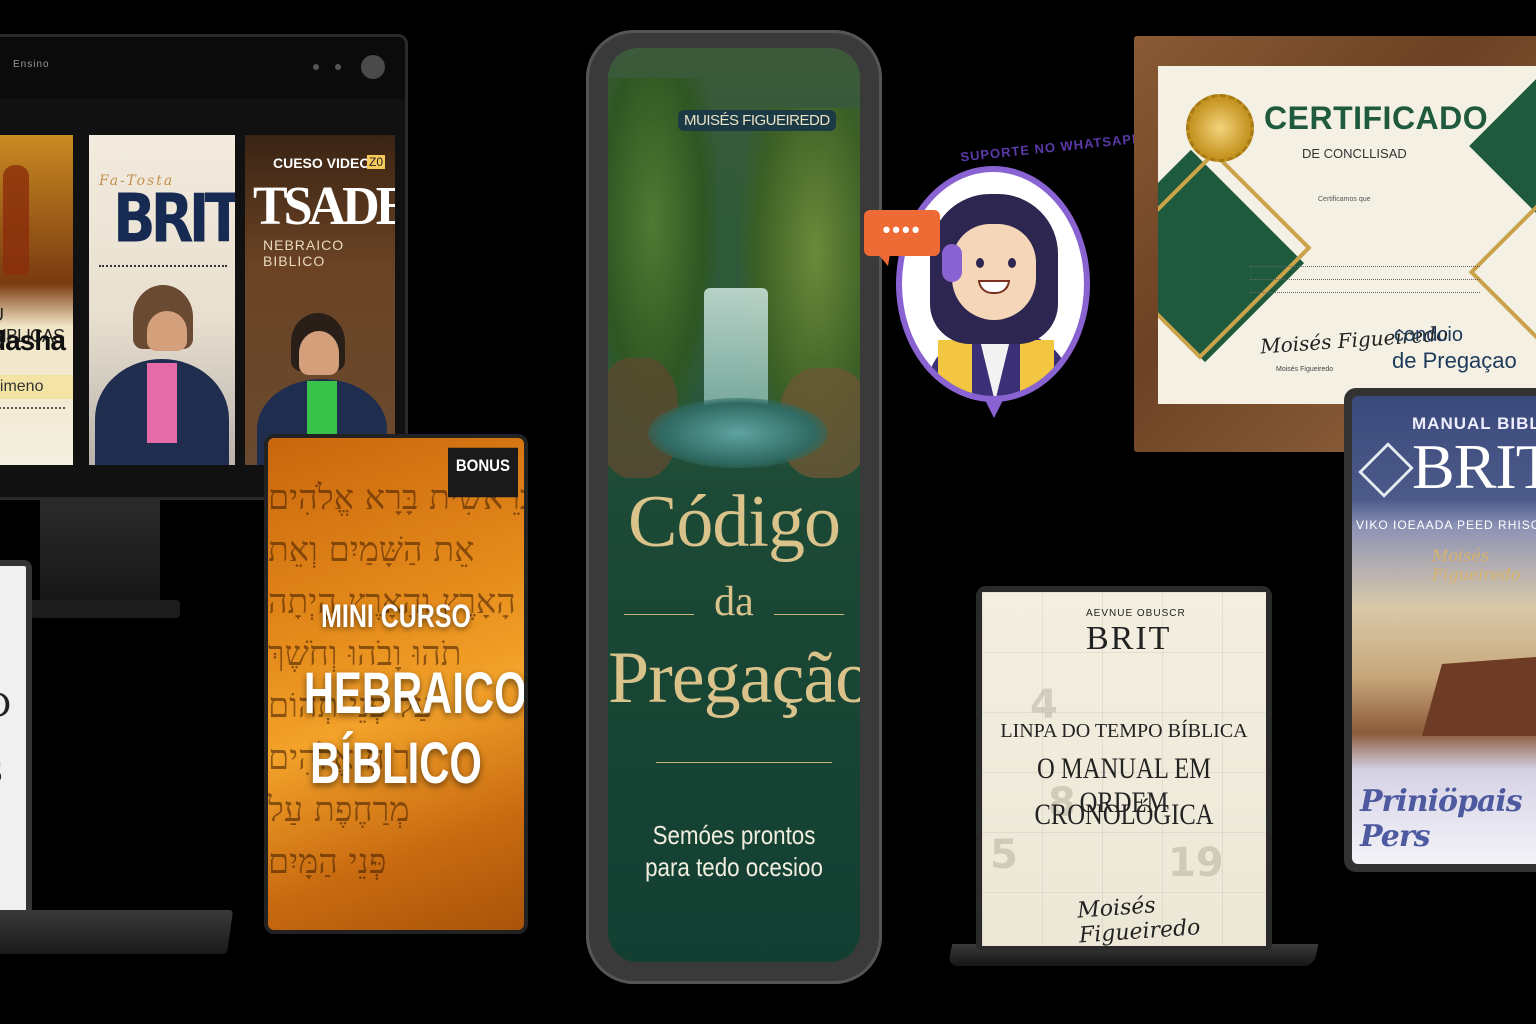  I want to click on screen-mark: D, so click(5, 706).